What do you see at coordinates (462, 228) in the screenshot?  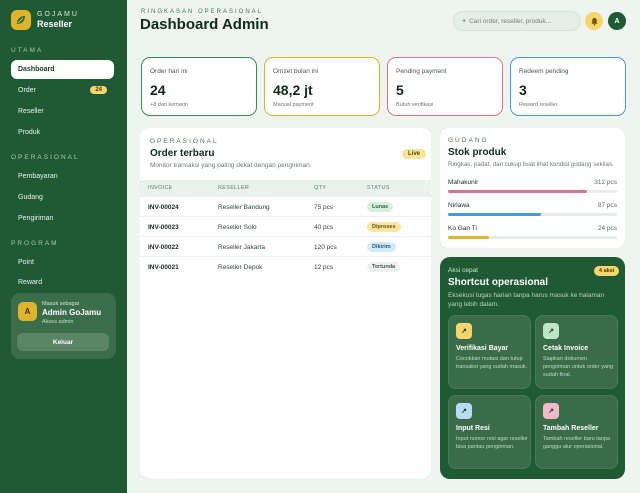 I see `stock-item-name: Ko Gan Ti` at bounding box center [462, 228].